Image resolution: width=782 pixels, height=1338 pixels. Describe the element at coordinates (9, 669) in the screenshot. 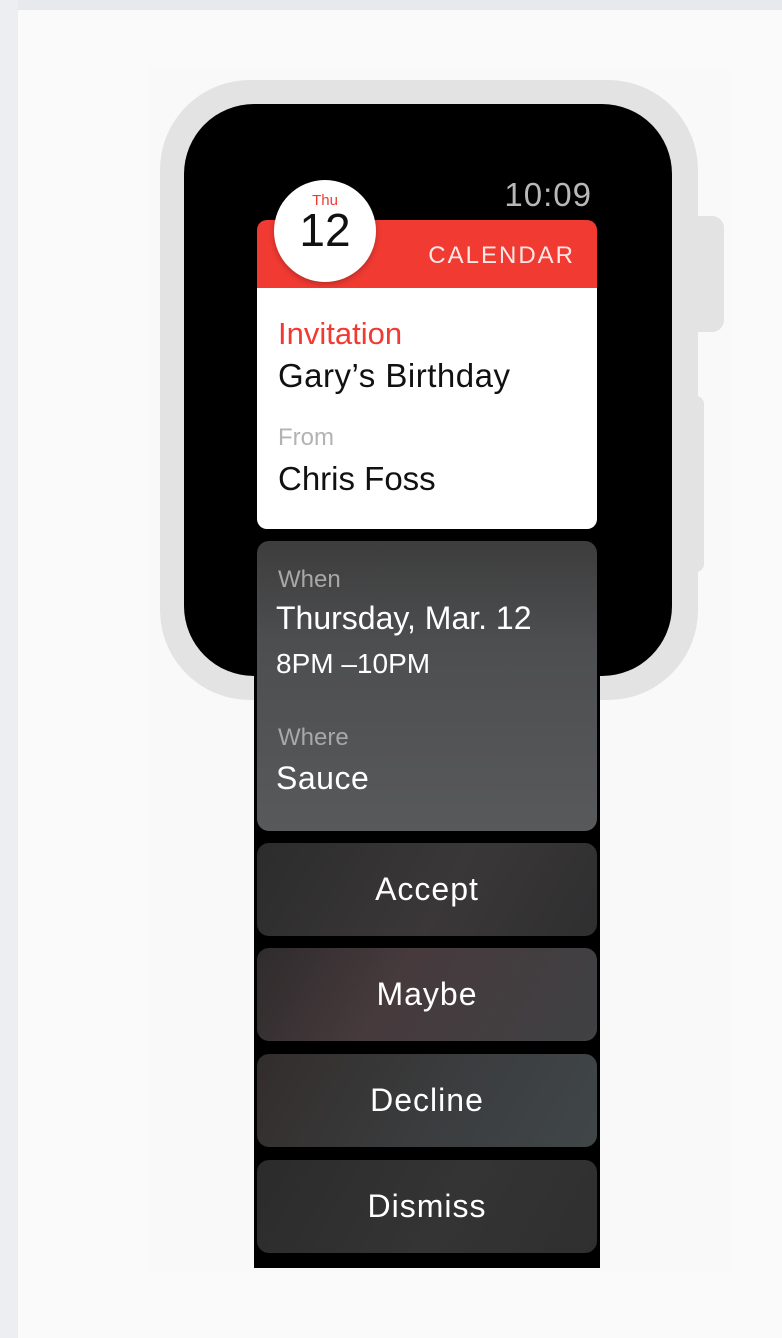

I see `left-edge` at that location.